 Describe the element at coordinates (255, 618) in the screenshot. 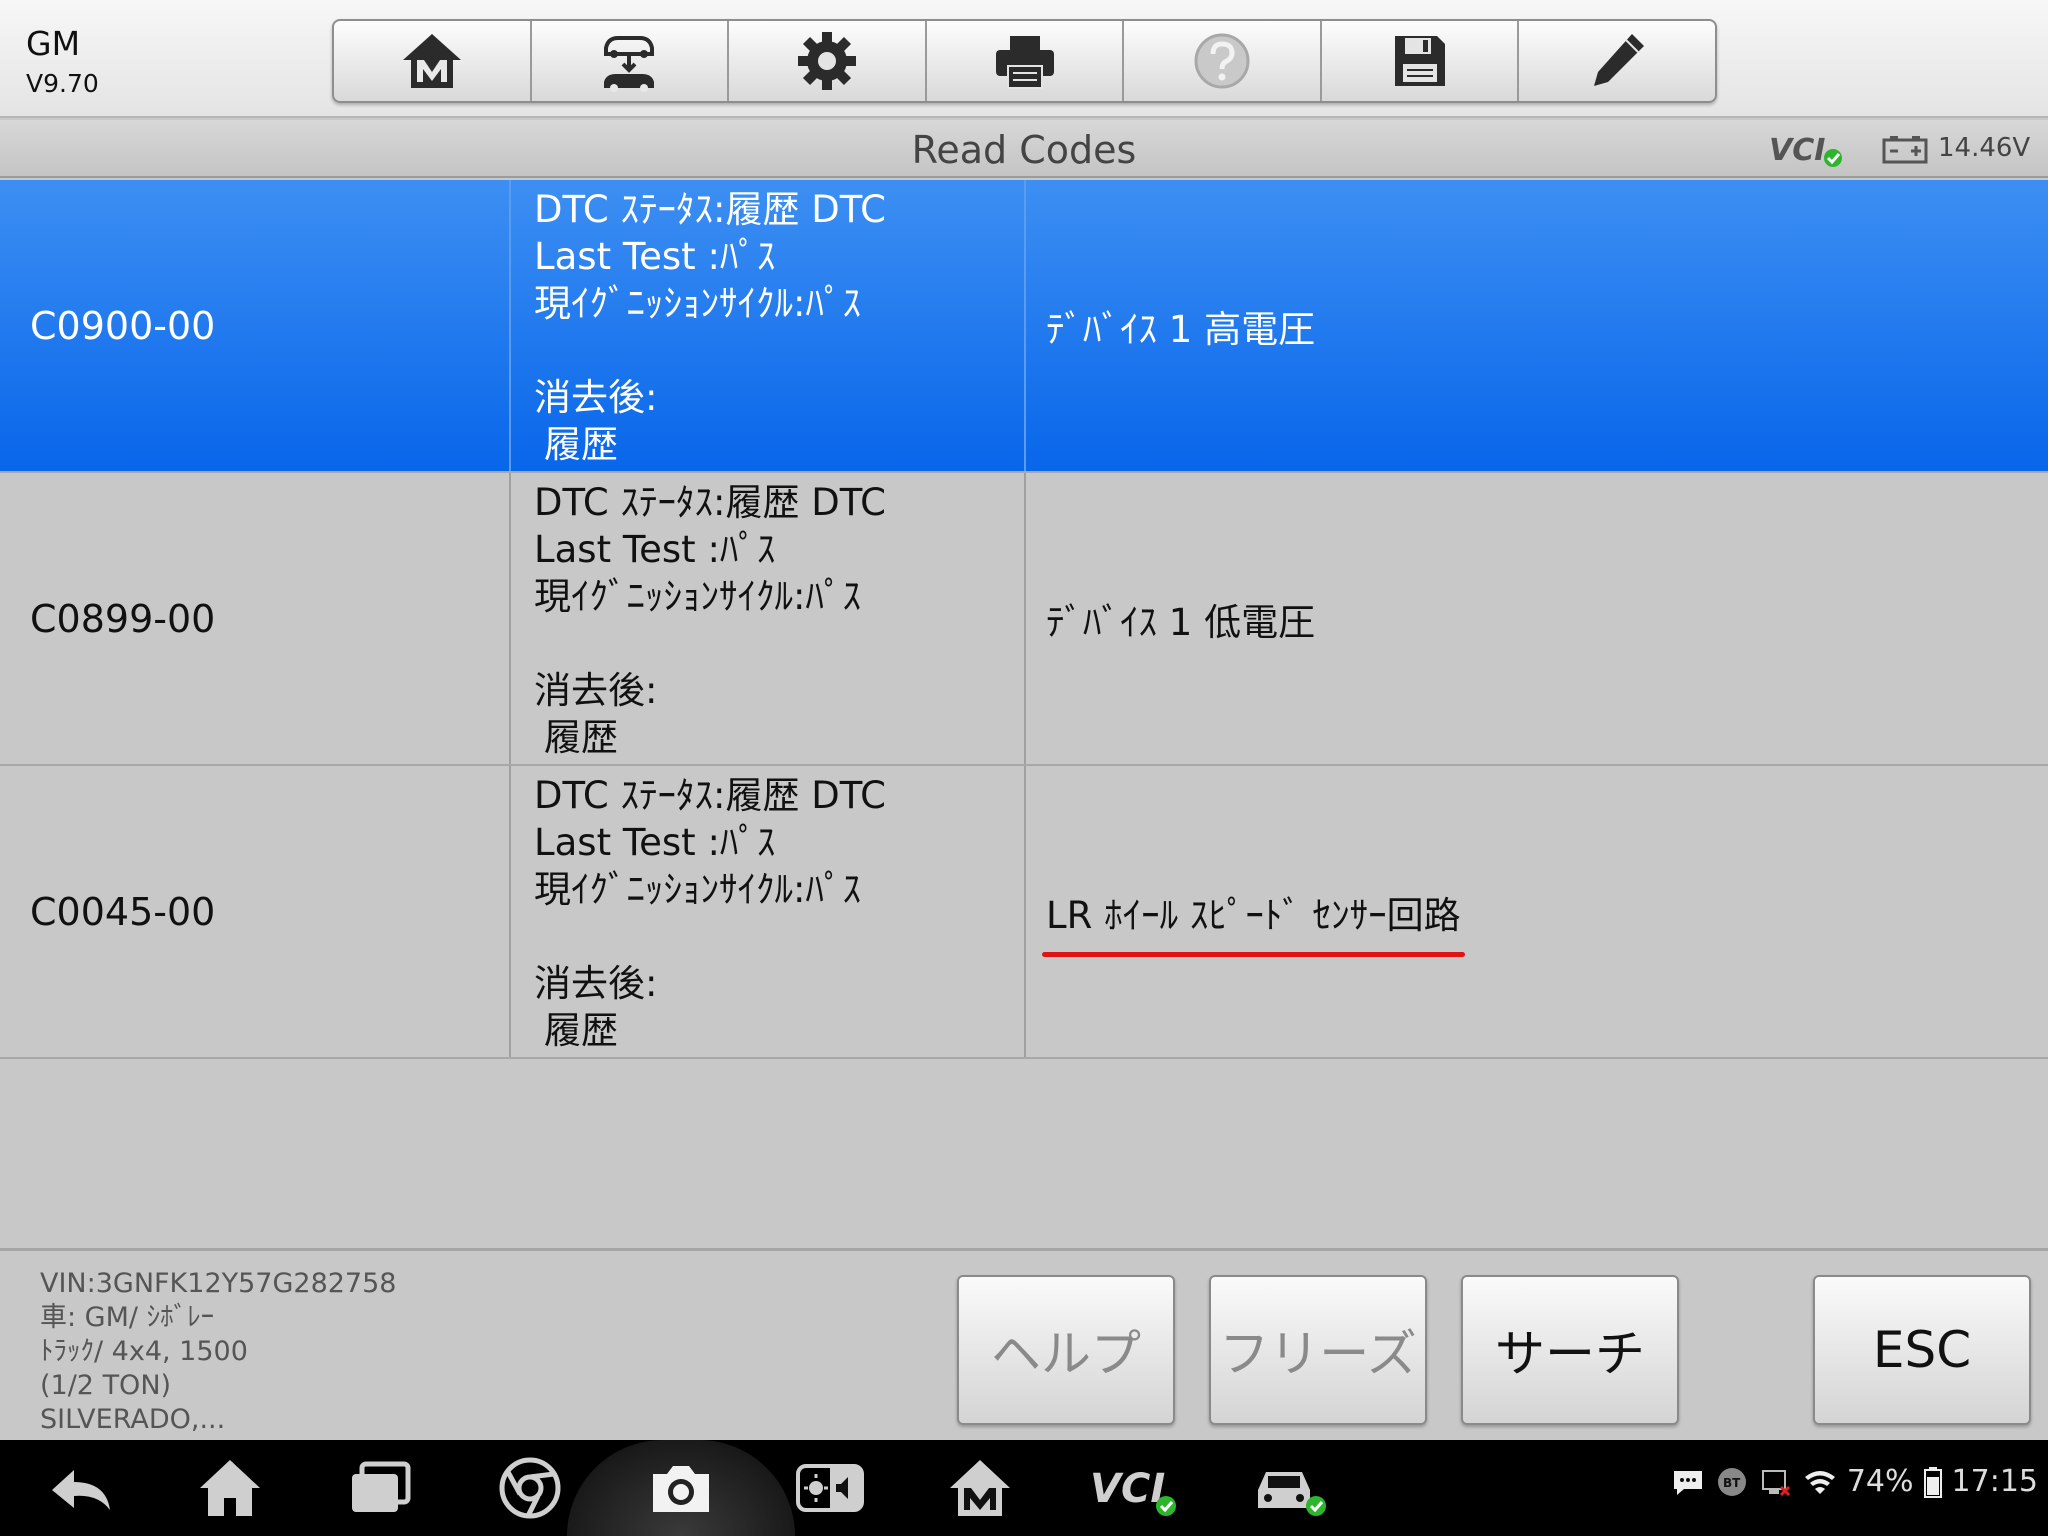

I see `dtc-code: C0899-00` at that location.